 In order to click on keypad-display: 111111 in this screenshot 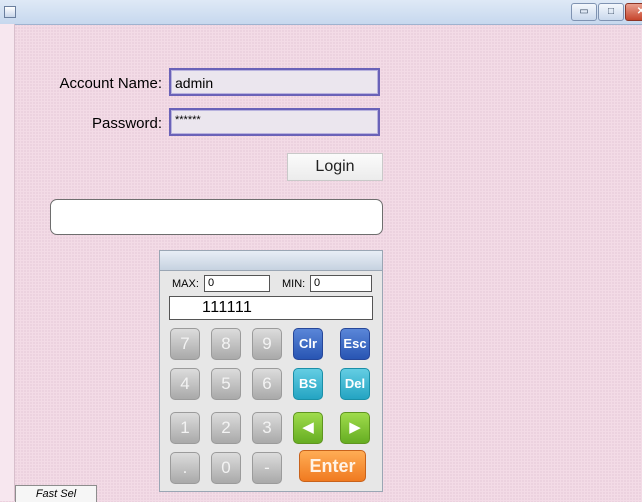, I will do `click(271, 308)`.